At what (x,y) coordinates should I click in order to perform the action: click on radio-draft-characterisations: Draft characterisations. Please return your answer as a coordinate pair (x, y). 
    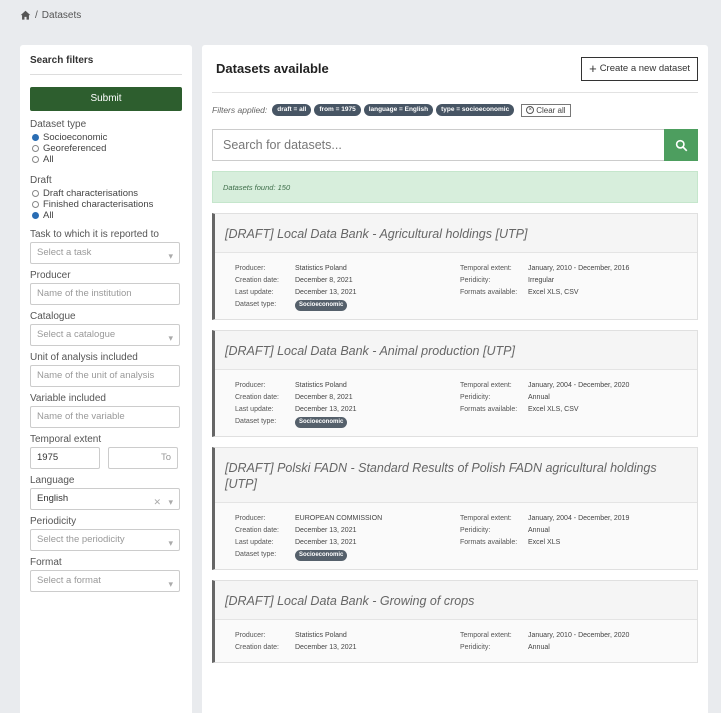
    Looking at the image, I should click on (107, 193).